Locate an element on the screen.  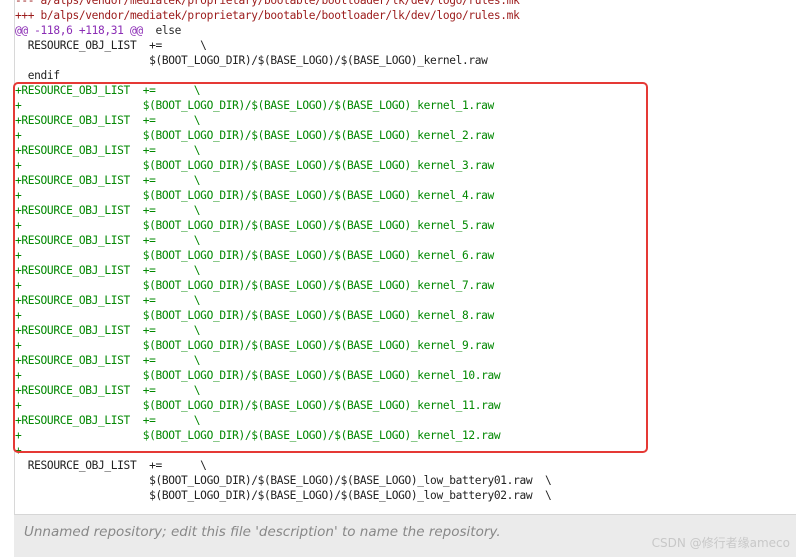
hunk-header: @@ -118,6 +118,31 @@ else is located at coordinates (405, 30).